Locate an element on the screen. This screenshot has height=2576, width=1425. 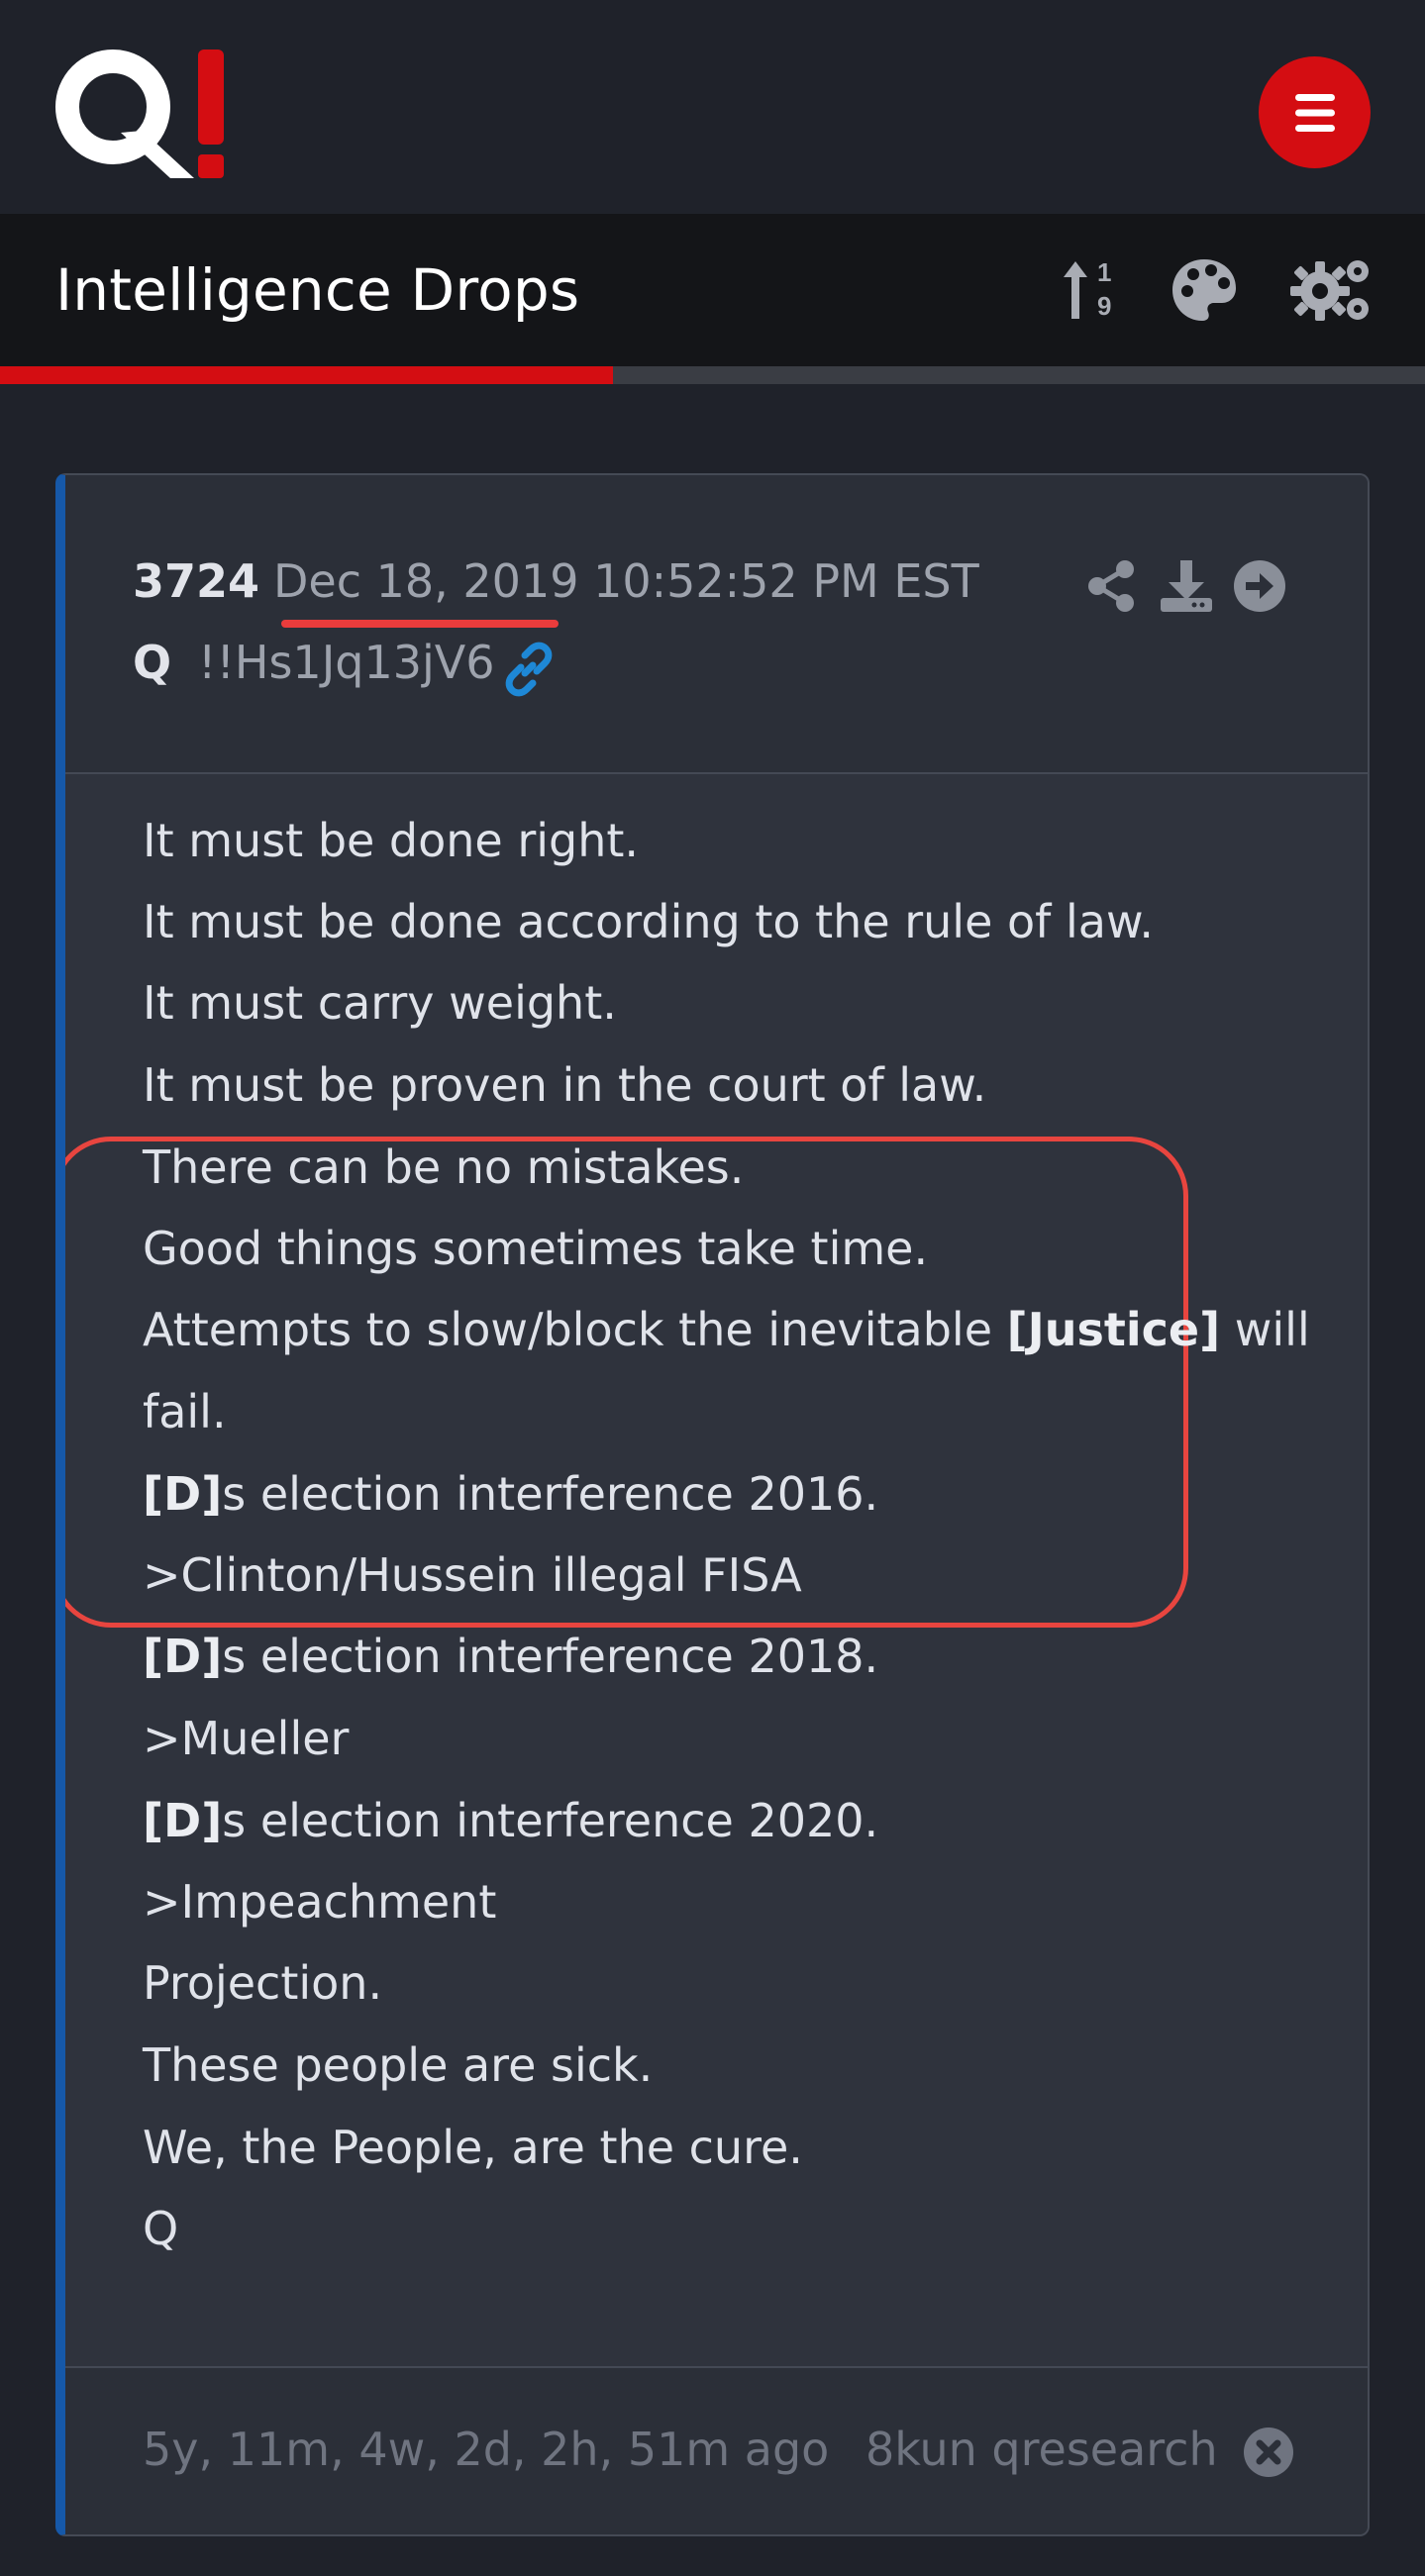
post-date: Dec 18, 2019 10:52:52 PM EST is located at coordinates (626, 581).